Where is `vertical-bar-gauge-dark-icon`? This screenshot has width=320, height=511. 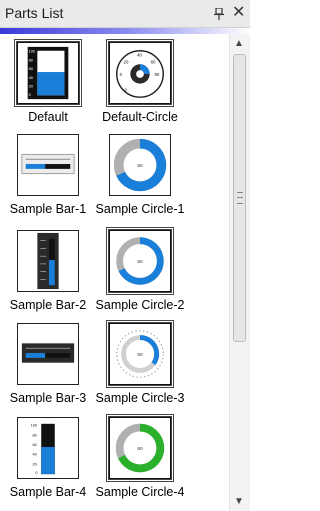
vertical-bar-gauge-dark-icon is located at coordinates (48, 261).